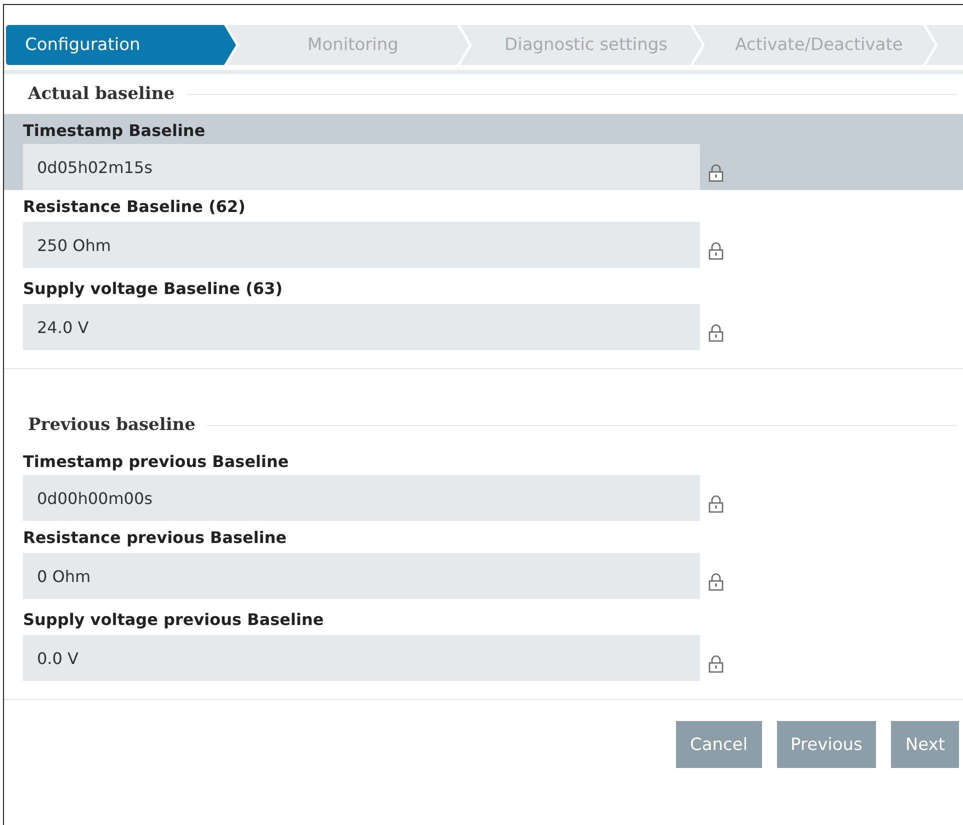  What do you see at coordinates (174, 620) in the screenshot?
I see `field-label: Supply voltage previous Baseline` at bounding box center [174, 620].